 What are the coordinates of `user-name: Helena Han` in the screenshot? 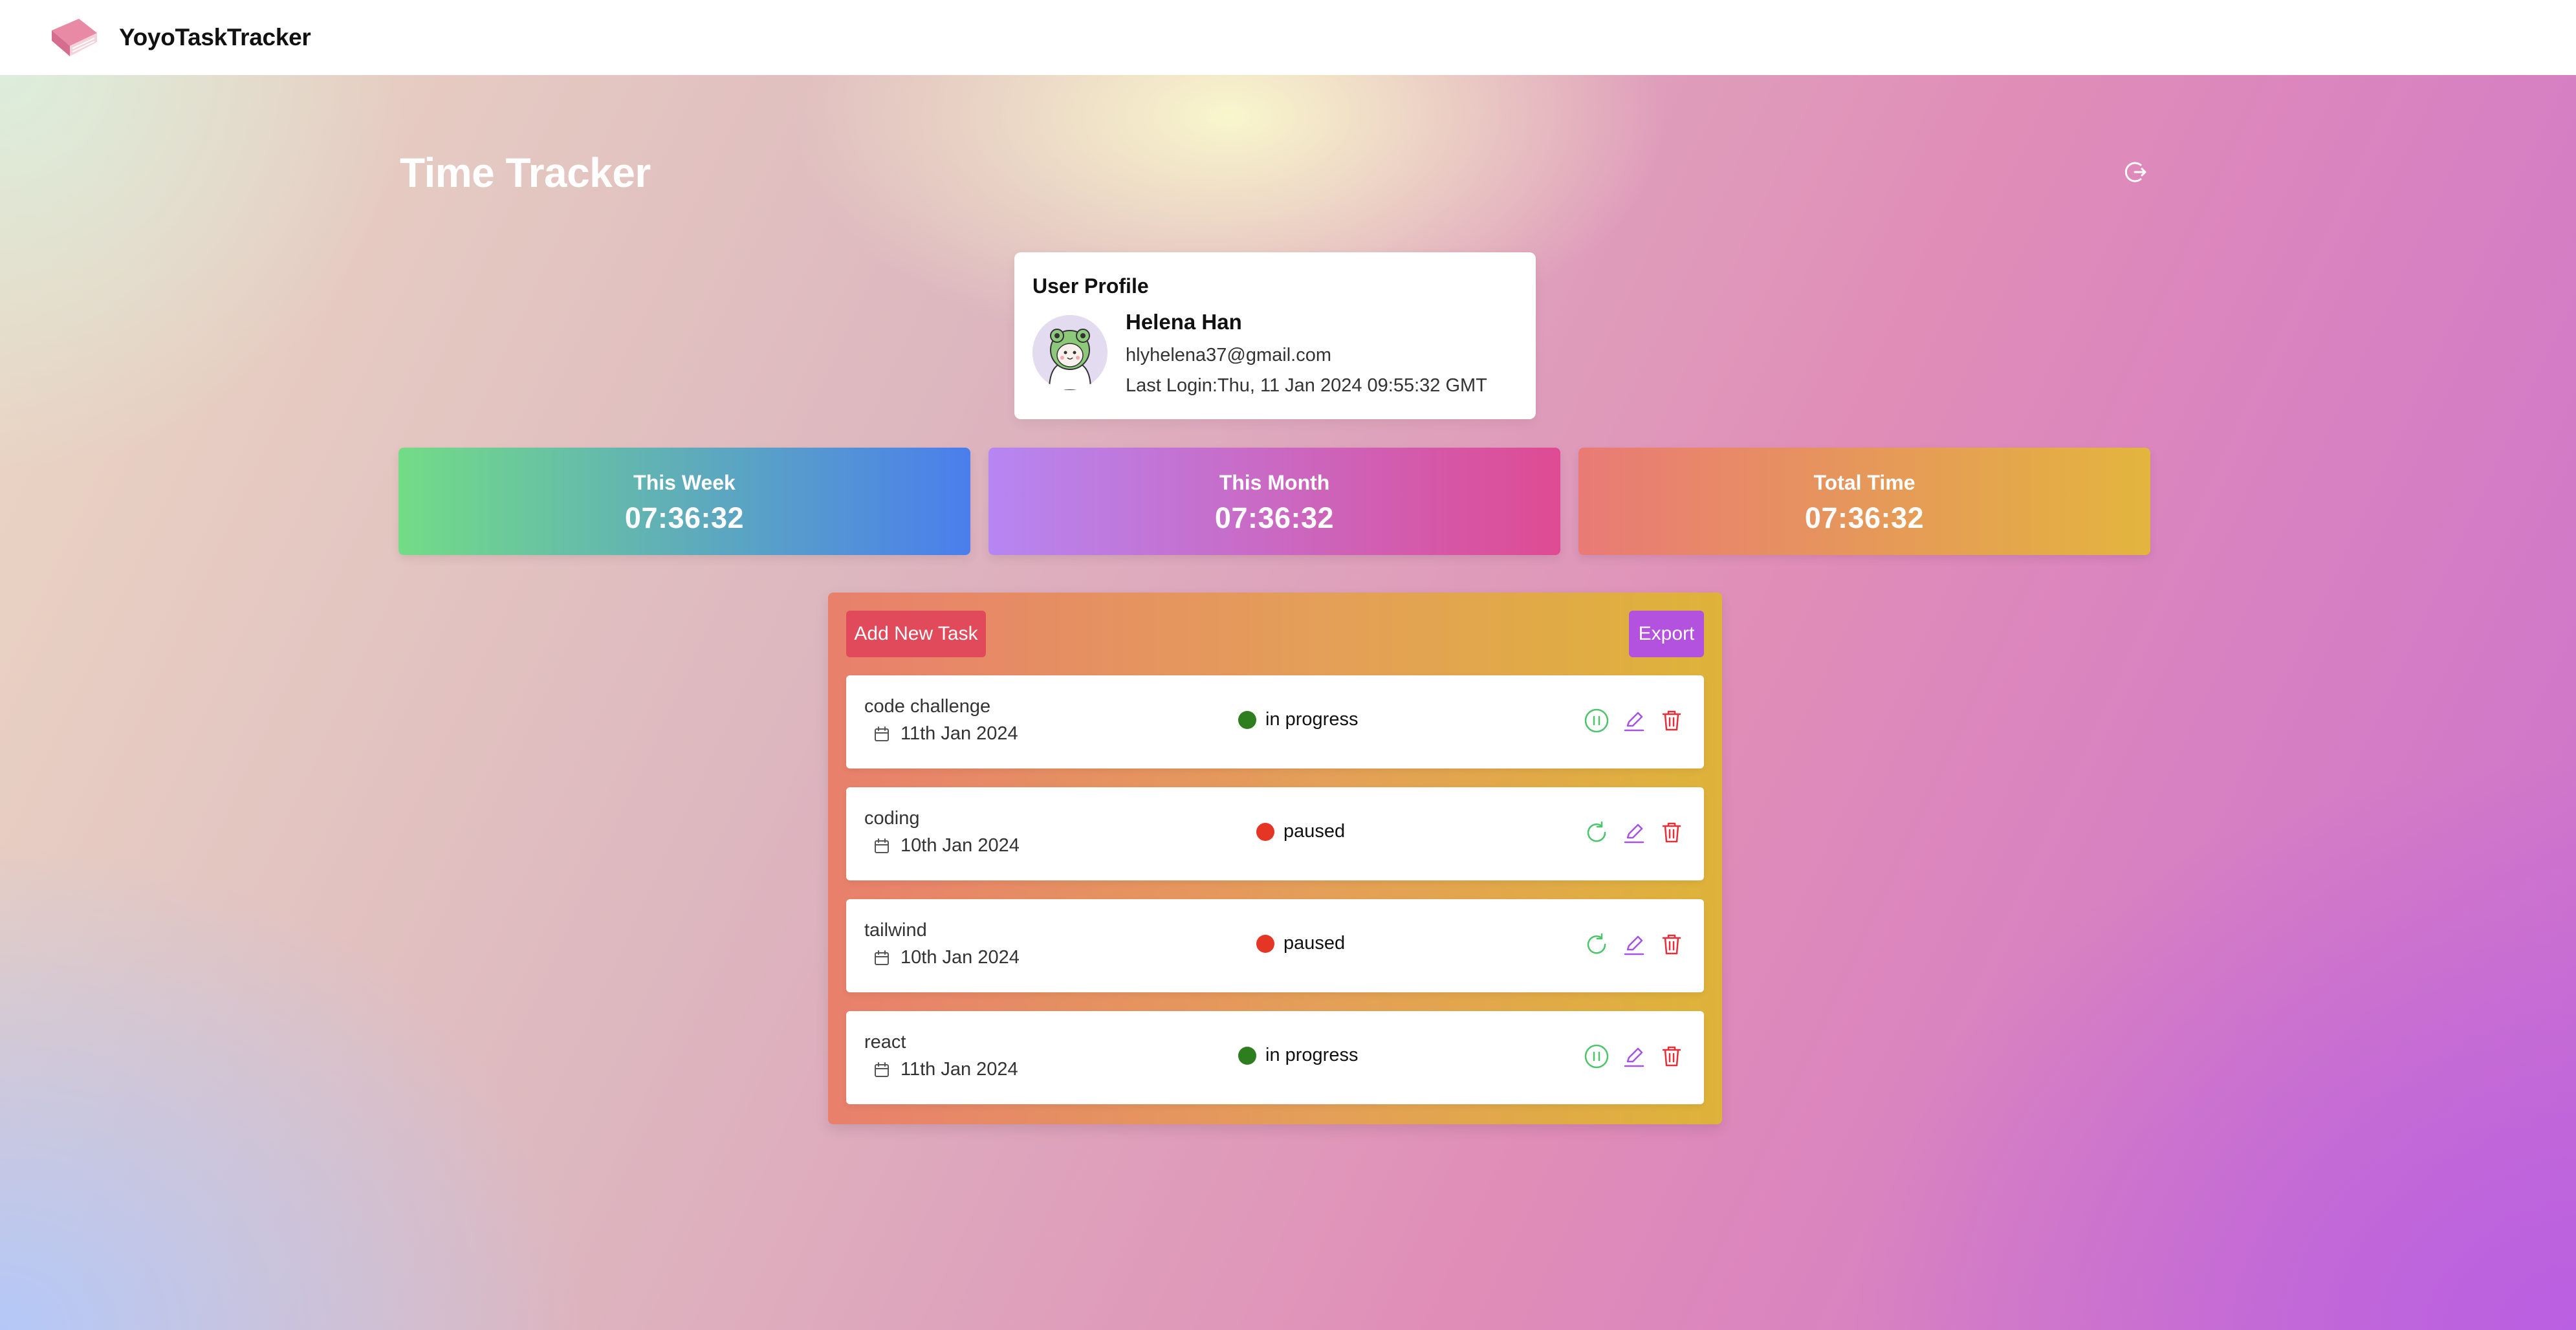 It's located at (1184, 322).